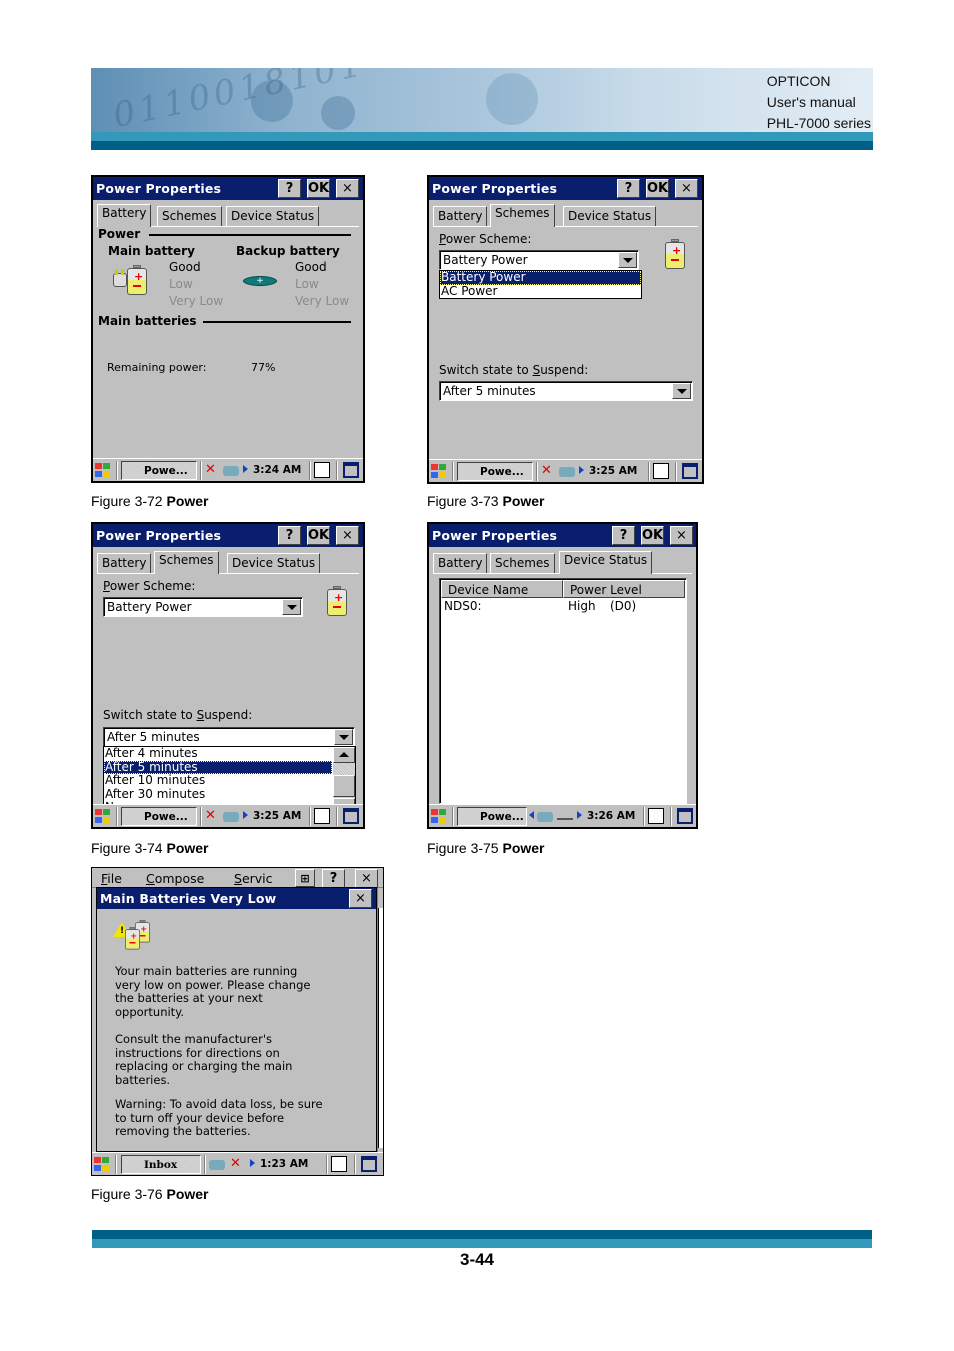 This screenshot has height=1351, width=954. I want to click on taskbar-task-button: Inbox, so click(161, 1164).